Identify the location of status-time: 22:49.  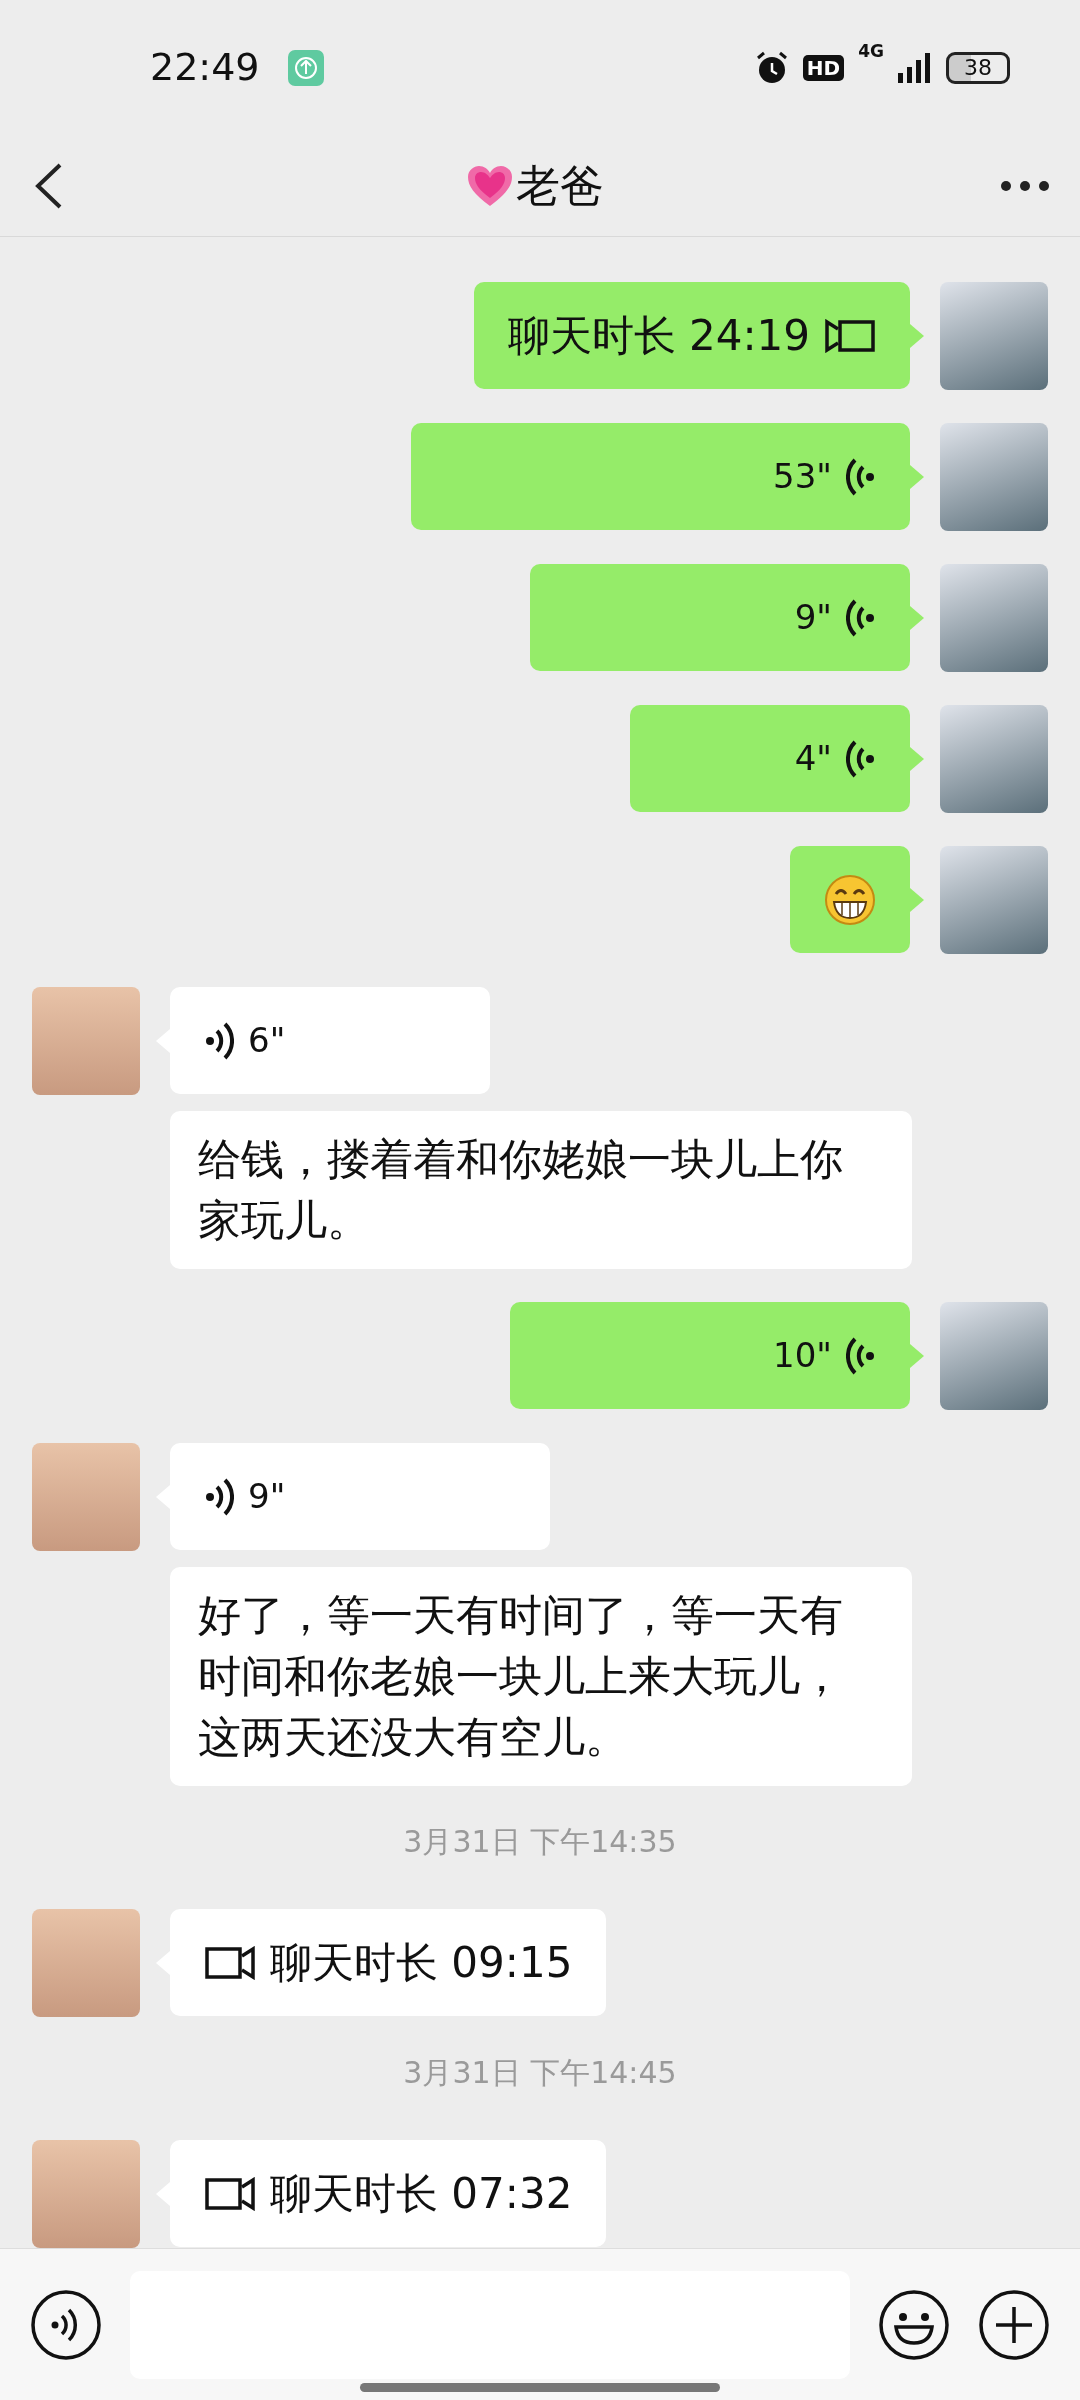
(205, 67).